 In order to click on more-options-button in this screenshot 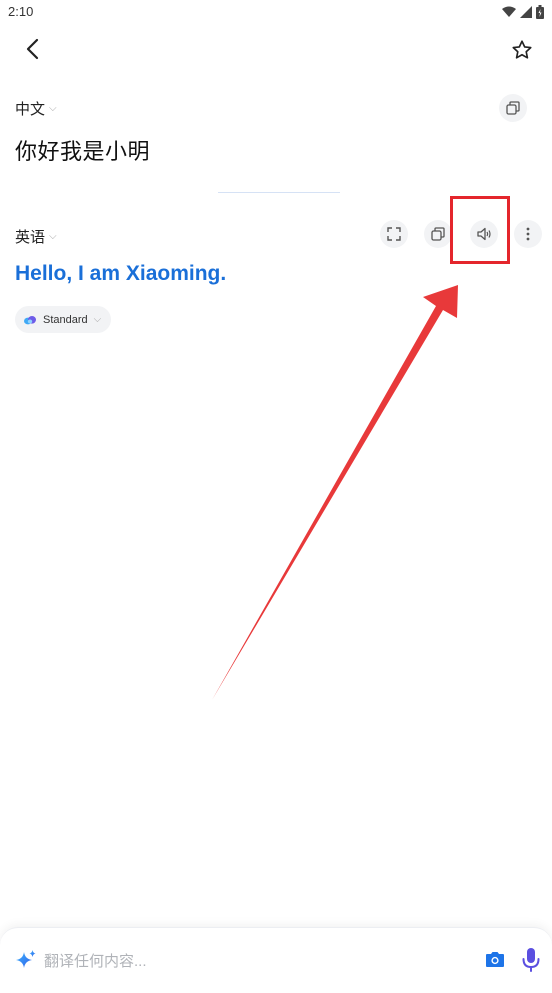, I will do `click(528, 234)`.